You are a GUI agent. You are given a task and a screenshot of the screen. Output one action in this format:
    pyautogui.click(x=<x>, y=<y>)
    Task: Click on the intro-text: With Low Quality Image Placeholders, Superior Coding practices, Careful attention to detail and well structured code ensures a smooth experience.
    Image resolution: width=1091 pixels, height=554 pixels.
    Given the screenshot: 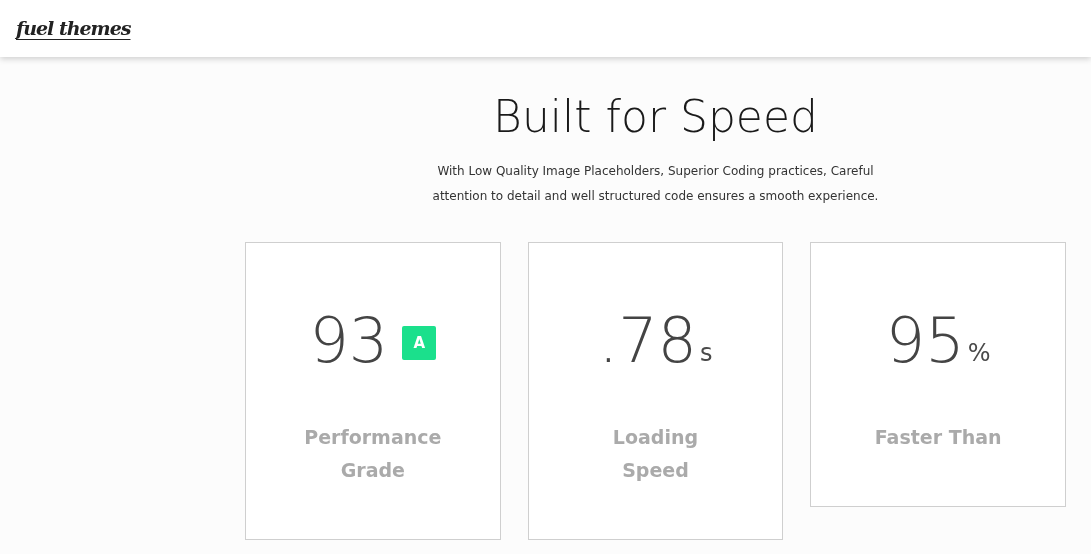 What is the action you would take?
    pyautogui.click(x=655, y=184)
    